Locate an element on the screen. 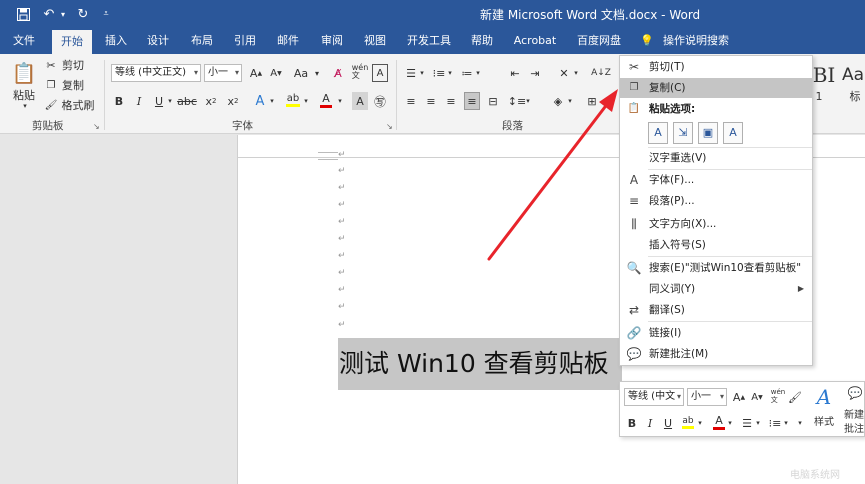  menu-item-insert-symbol: 插入符号(S) is located at coordinates (716, 245).